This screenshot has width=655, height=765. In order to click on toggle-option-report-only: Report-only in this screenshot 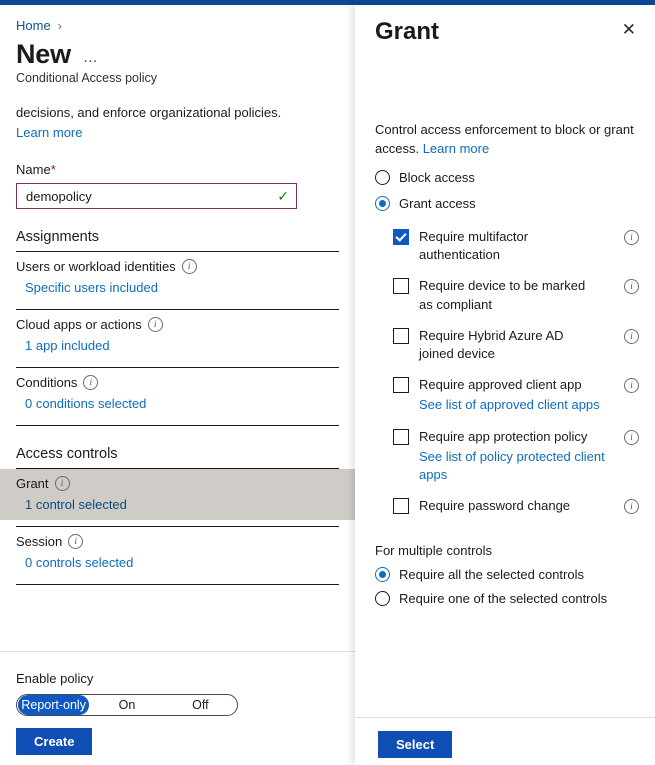, I will do `click(54, 705)`.